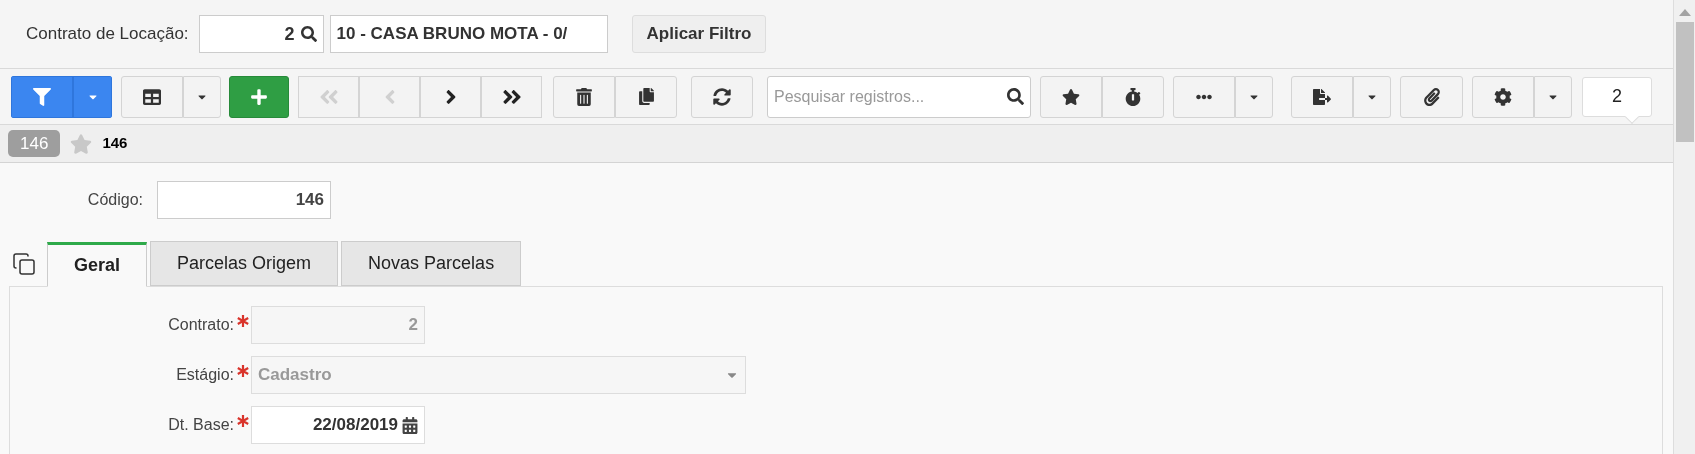 This screenshot has height=454, width=1695. I want to click on record-title: 146, so click(115, 143).